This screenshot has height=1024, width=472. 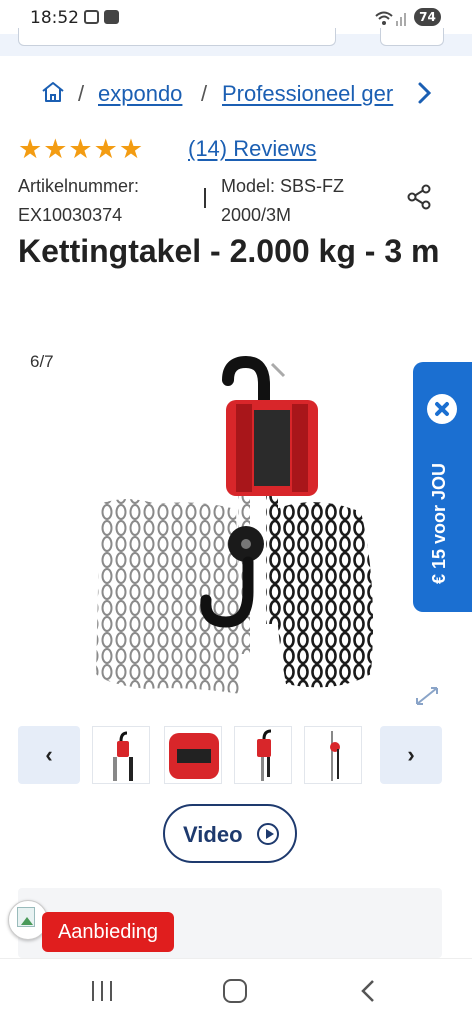 What do you see at coordinates (439, 523) in the screenshot?
I see `promo-text: € 15 voor JOU` at bounding box center [439, 523].